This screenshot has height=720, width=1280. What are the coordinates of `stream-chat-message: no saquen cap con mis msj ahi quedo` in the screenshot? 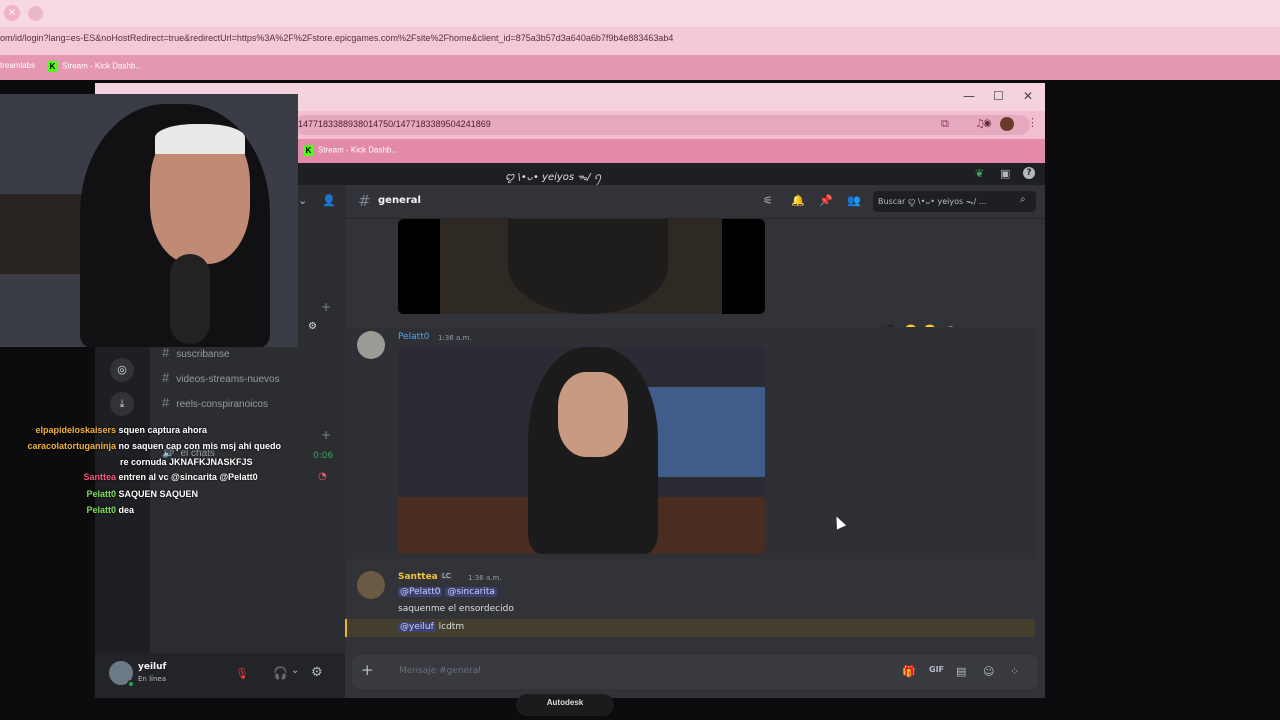 It's located at (200, 446).